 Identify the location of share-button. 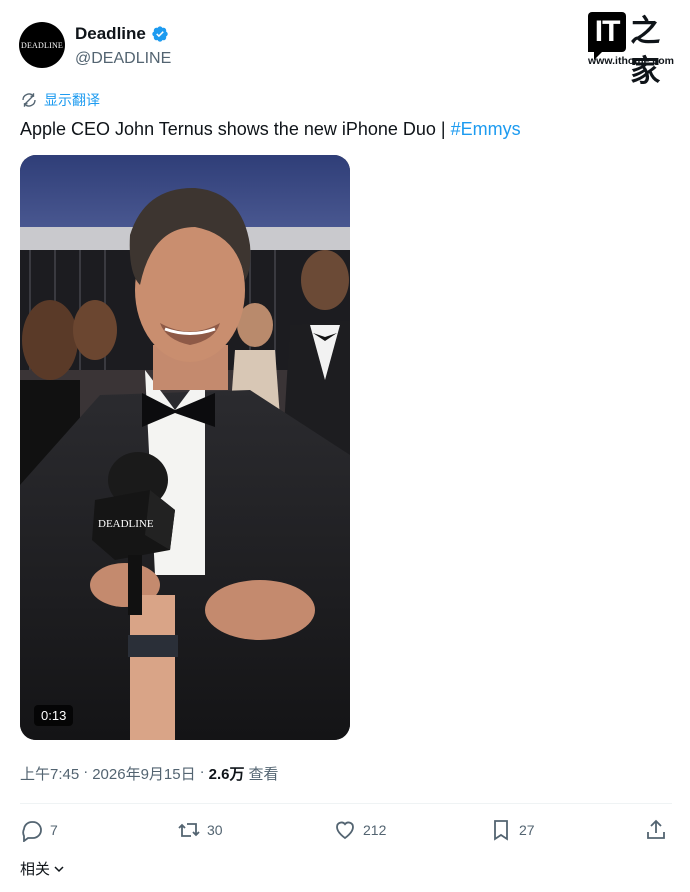
(656, 830).